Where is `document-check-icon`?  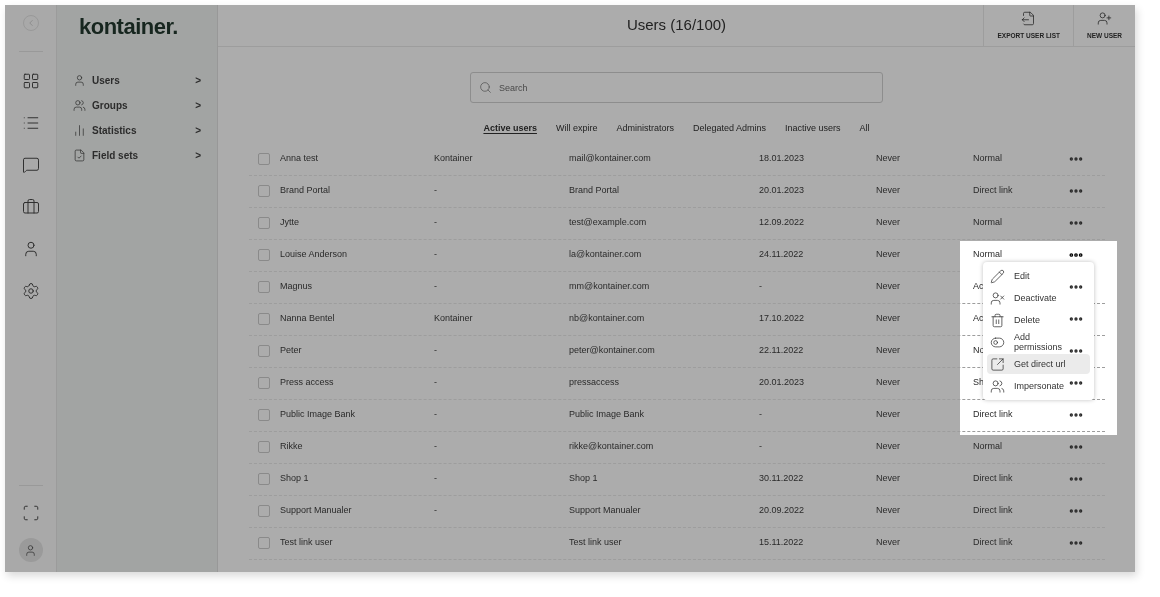 document-check-icon is located at coordinates (79, 155).